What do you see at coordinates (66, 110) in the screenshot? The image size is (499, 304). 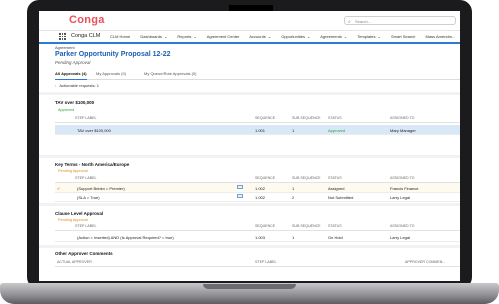 I see `section-status: Approved` at bounding box center [66, 110].